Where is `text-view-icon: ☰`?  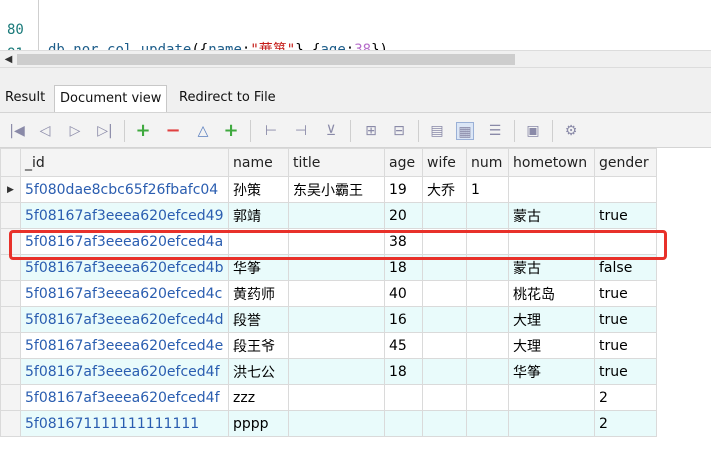
text-view-icon: ☰ is located at coordinates (495, 131).